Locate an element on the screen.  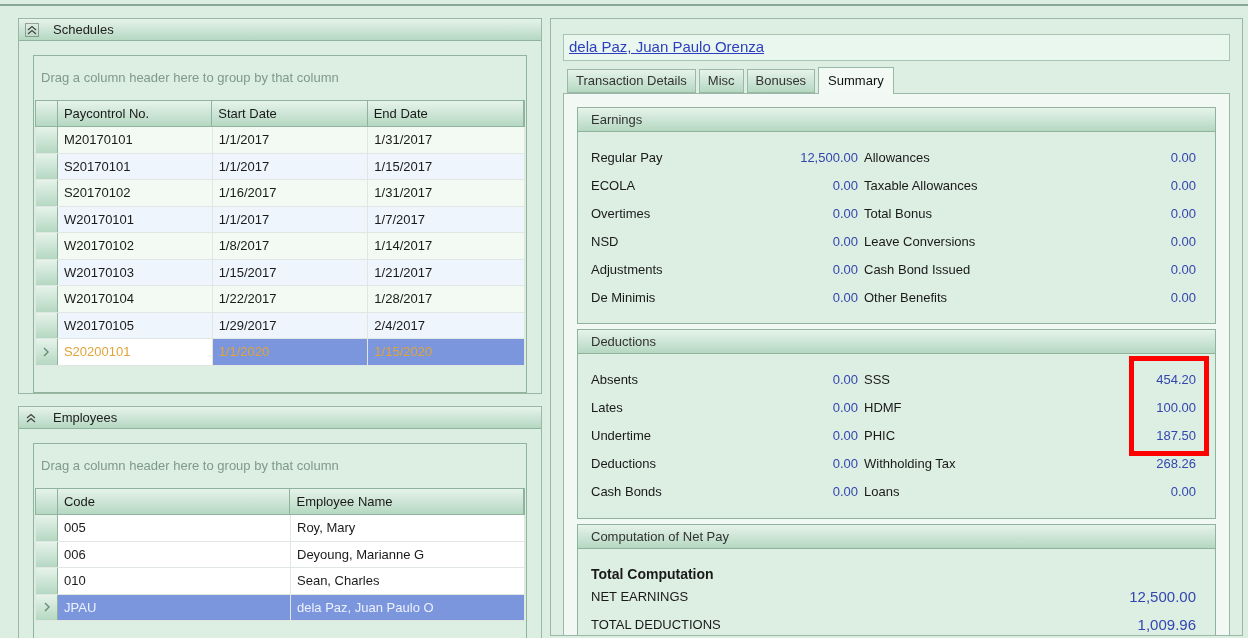
field-value: 454.20 is located at coordinates (1175, 380).